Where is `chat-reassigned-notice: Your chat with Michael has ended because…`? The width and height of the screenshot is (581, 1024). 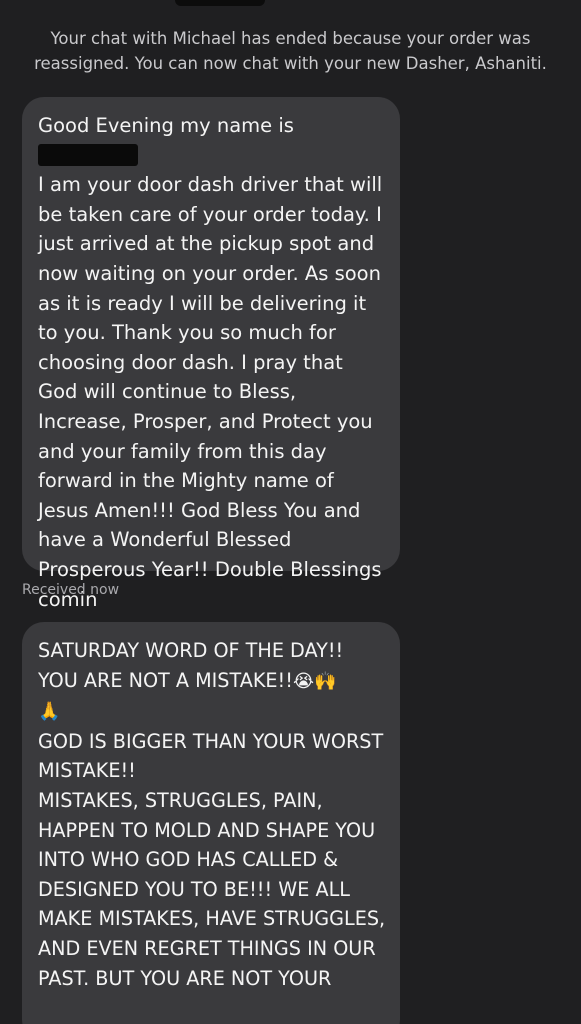
chat-reassigned-notice: Your chat with Michael has ended because… is located at coordinates (290, 51).